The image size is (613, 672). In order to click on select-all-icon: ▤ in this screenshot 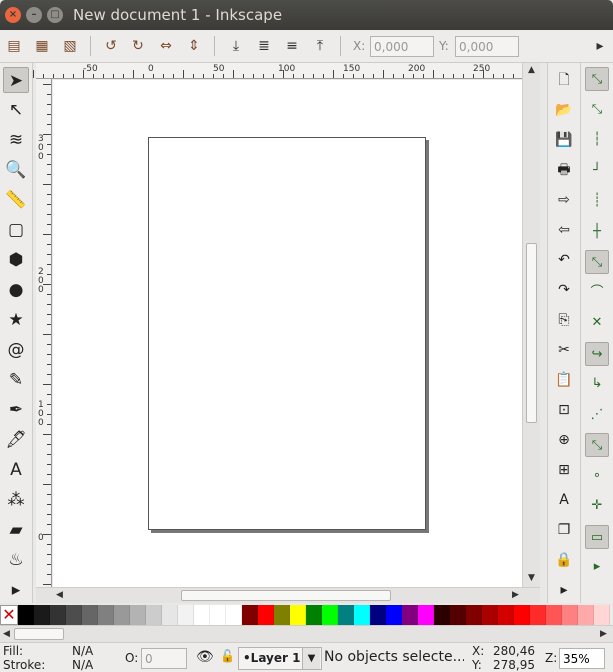, I will do `click(14, 46)`.